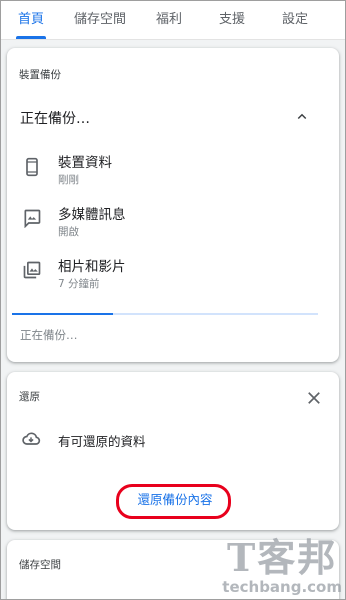  I want to click on chevron-up-icon, so click(302, 117).